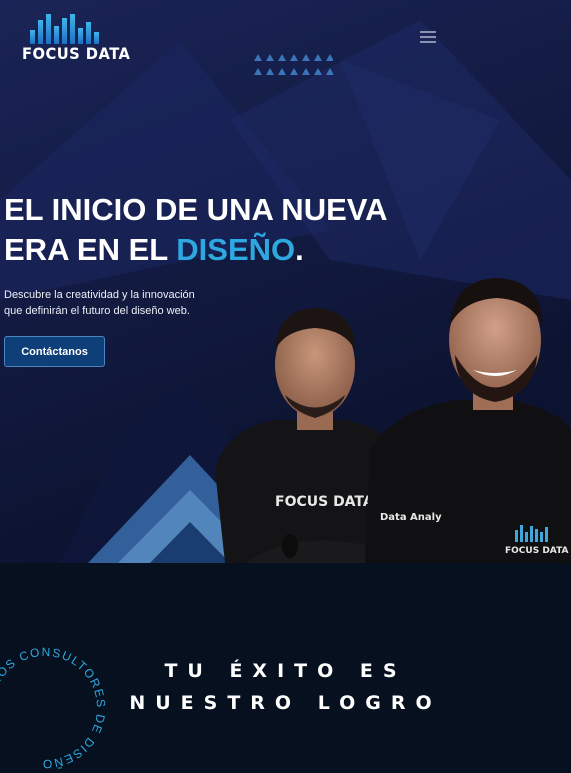  I want to click on decorative-dots, so click(293, 64).